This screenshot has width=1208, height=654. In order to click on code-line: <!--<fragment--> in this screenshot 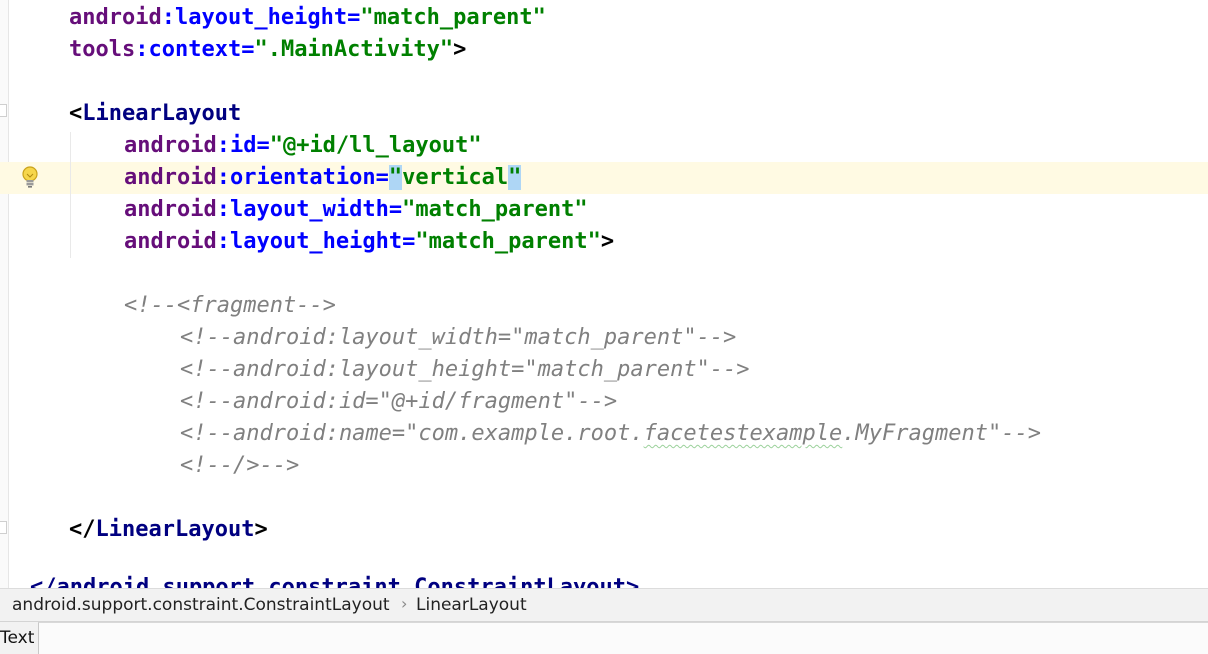, I will do `click(230, 306)`.